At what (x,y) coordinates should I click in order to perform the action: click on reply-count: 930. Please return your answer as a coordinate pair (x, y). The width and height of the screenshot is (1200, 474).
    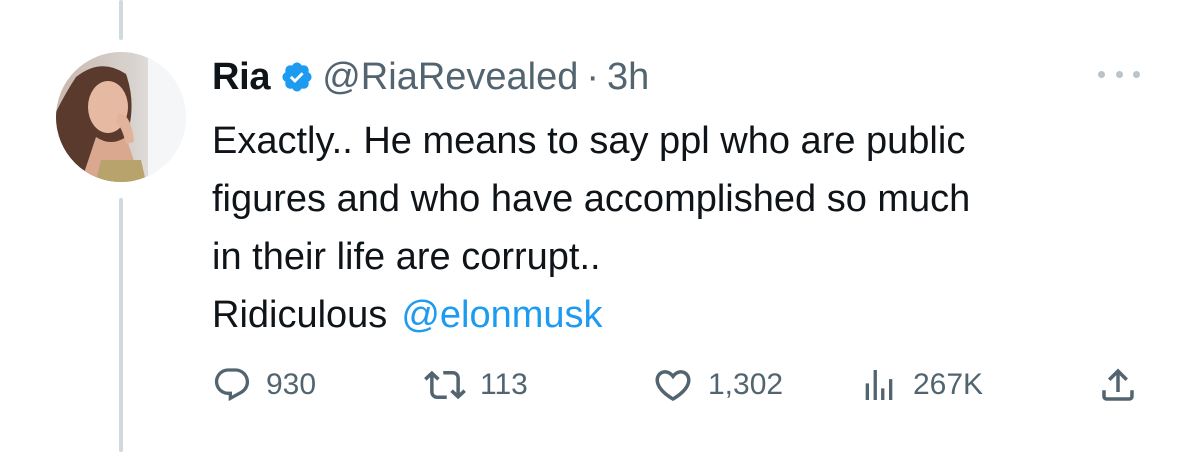
    Looking at the image, I should click on (291, 384).